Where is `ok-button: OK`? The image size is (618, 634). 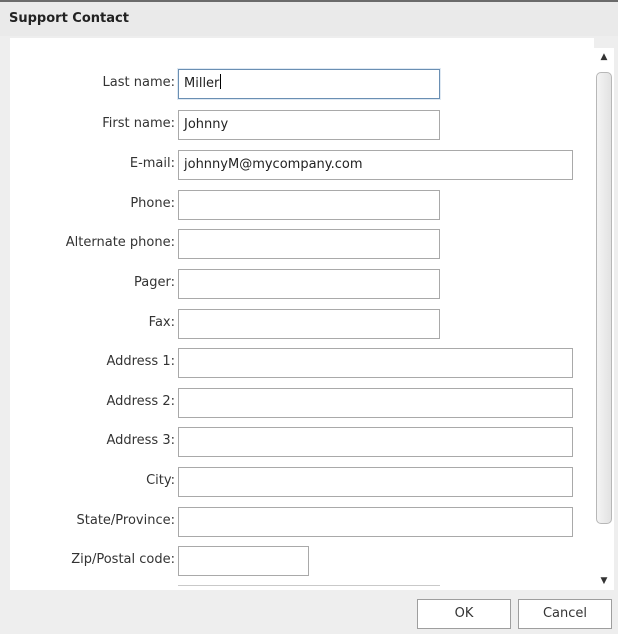 ok-button: OK is located at coordinates (464, 614).